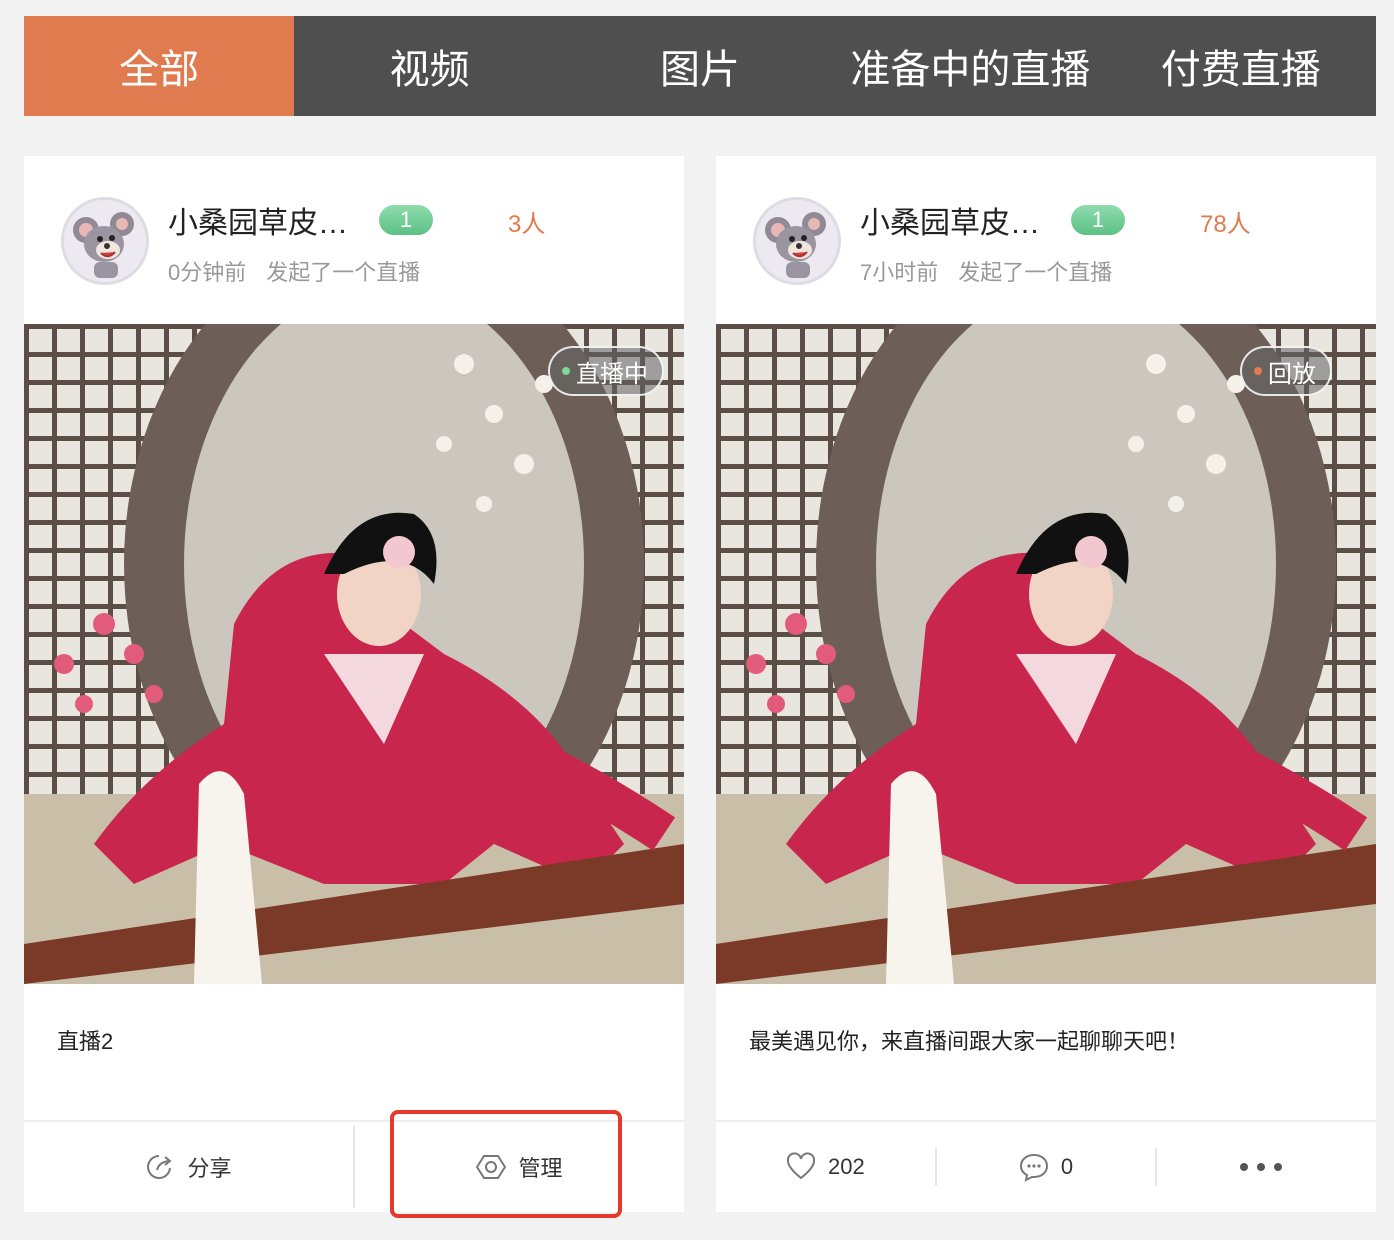 The height and width of the screenshot is (1240, 1394). Describe the element at coordinates (207, 272) in the screenshot. I see `post-time: 0分钟前` at that location.